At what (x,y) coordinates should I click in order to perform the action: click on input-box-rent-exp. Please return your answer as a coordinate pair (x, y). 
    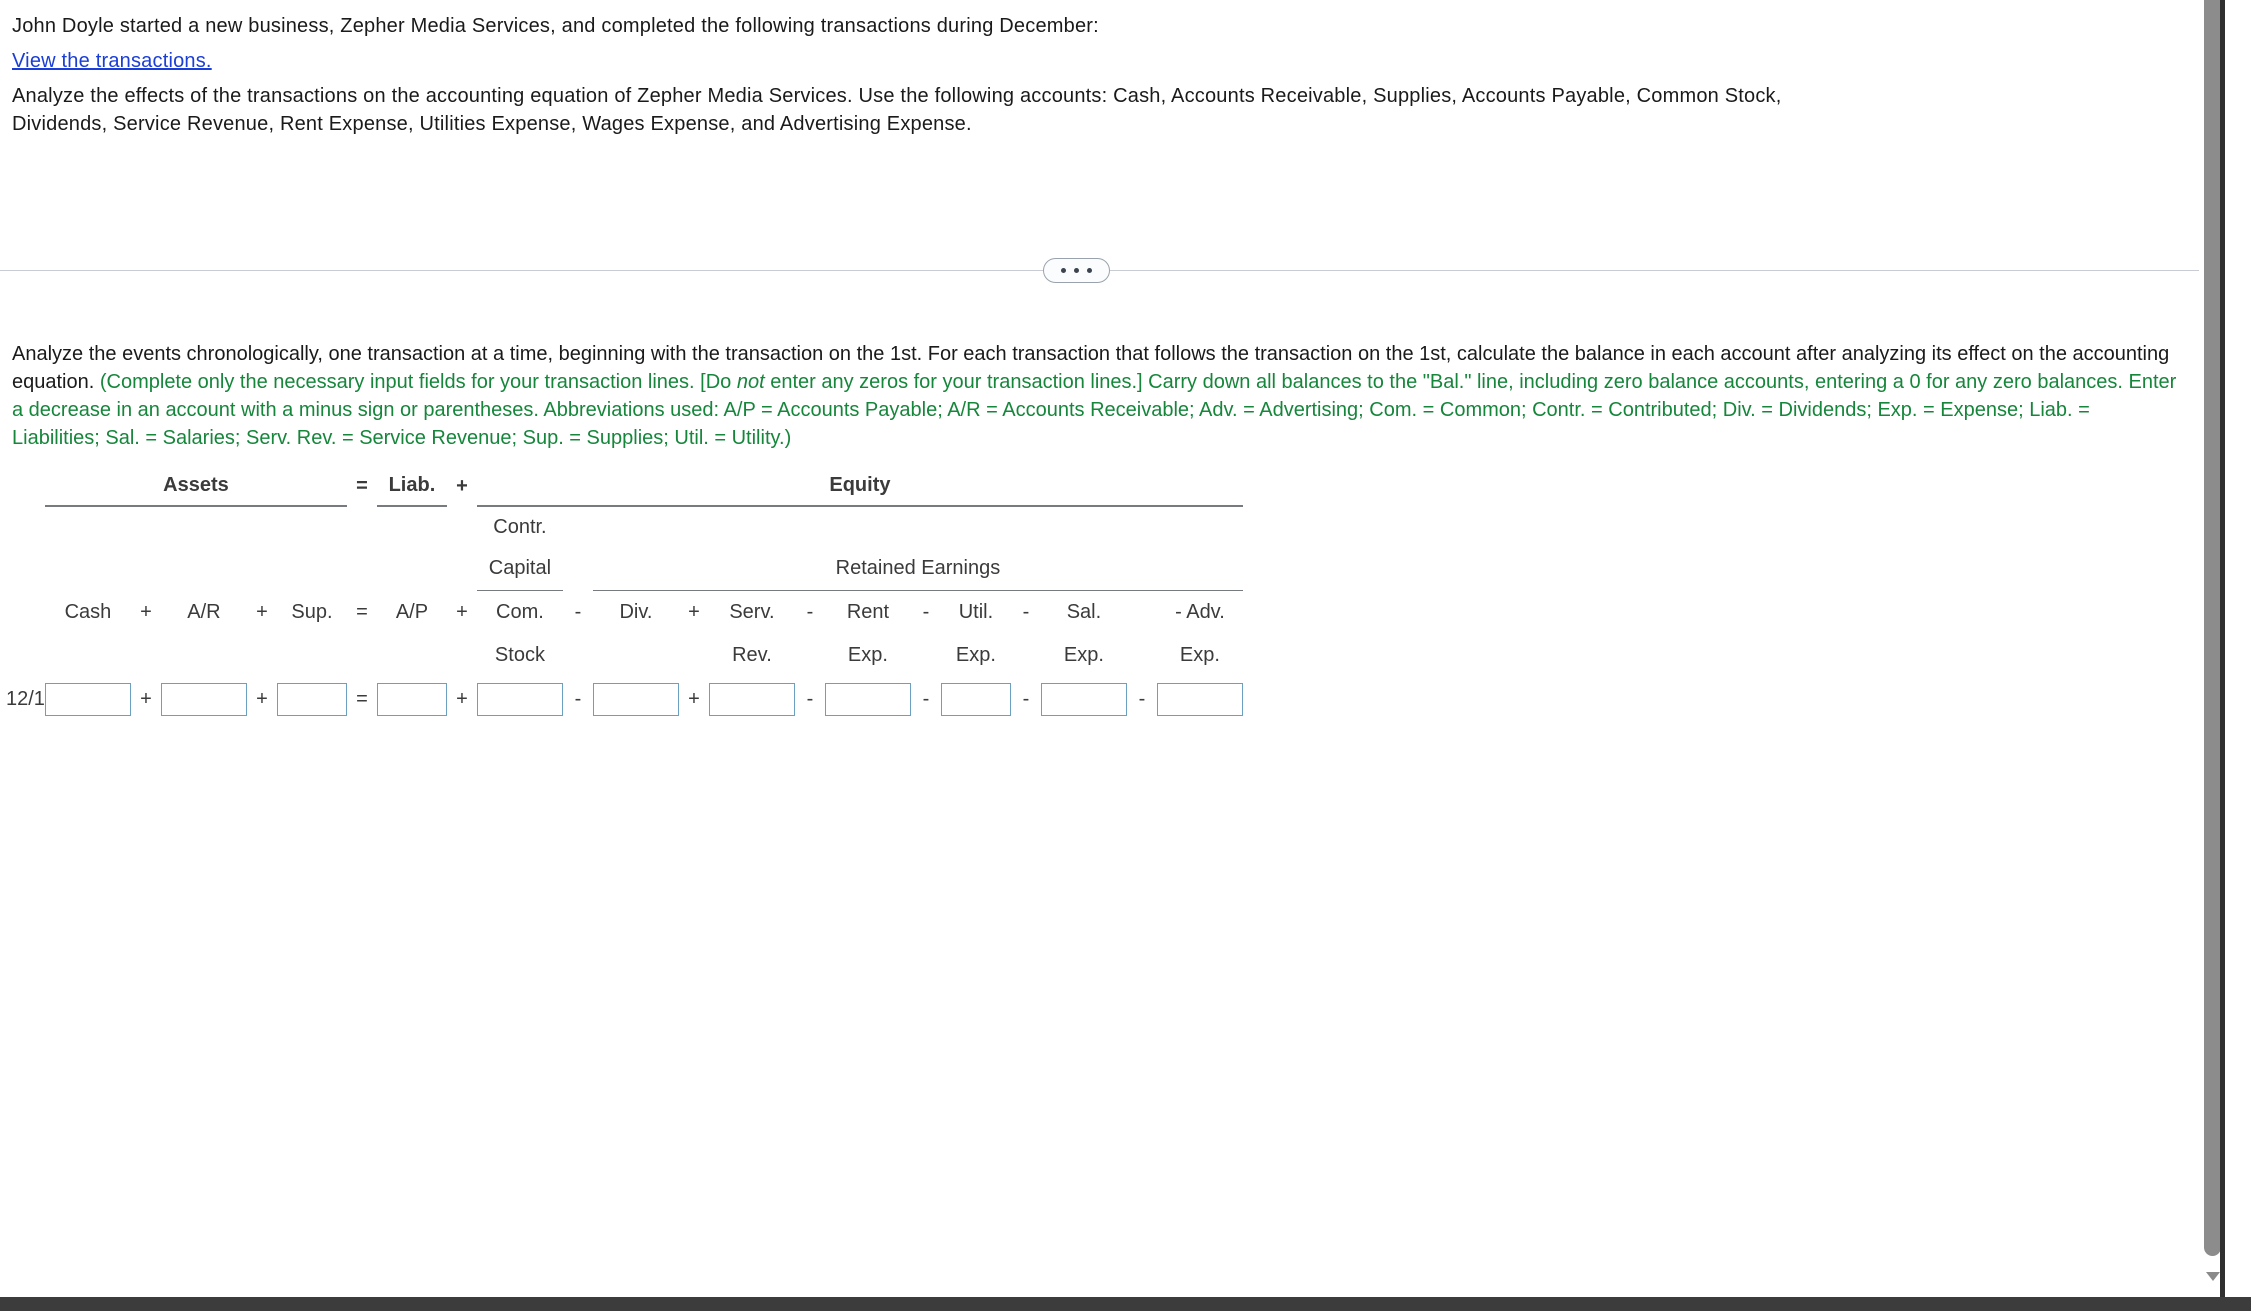
    Looking at the image, I should click on (867, 699).